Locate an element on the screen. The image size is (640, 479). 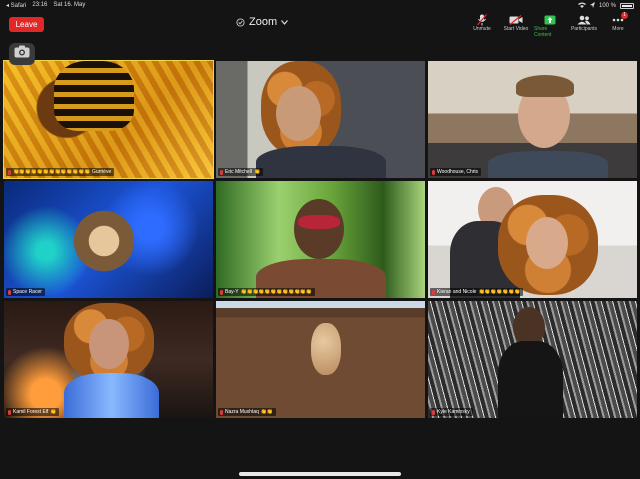
participant-name-tag: Woodhouse, Chris is located at coordinates (456, 172).